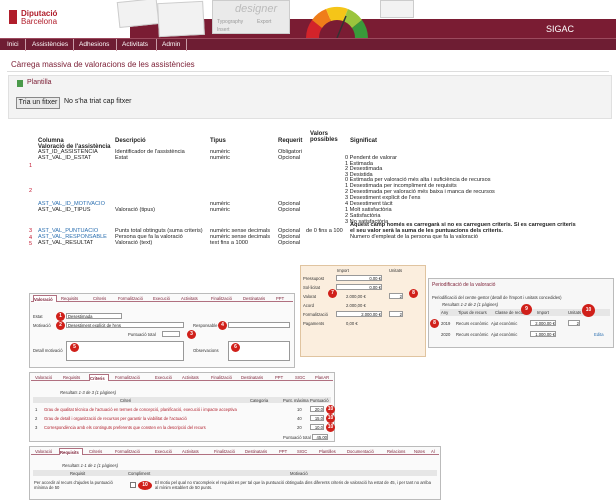 The height and width of the screenshot is (504, 616). What do you see at coordinates (50, 44) in the screenshot?
I see `menu-item-assistencies: Assistències` at bounding box center [50, 44].